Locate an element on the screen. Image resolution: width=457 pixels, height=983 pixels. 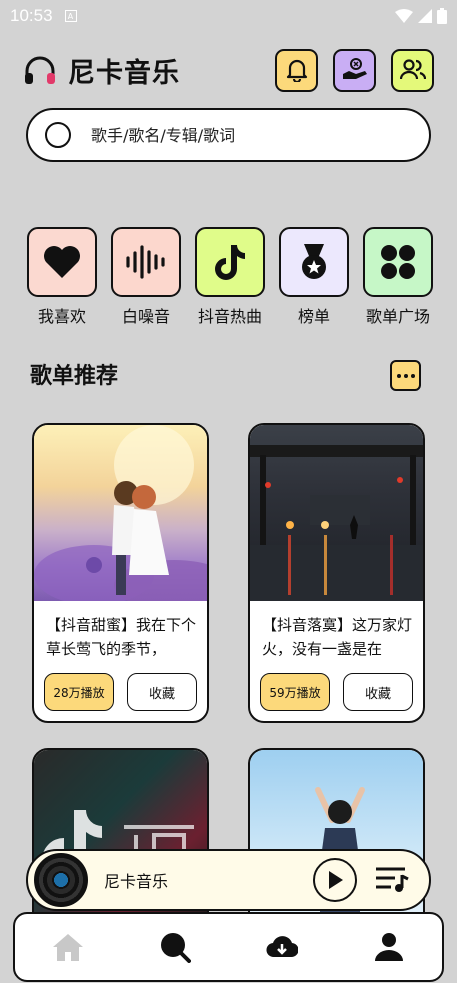
rainy-street-illustration is located at coordinates (336, 523).